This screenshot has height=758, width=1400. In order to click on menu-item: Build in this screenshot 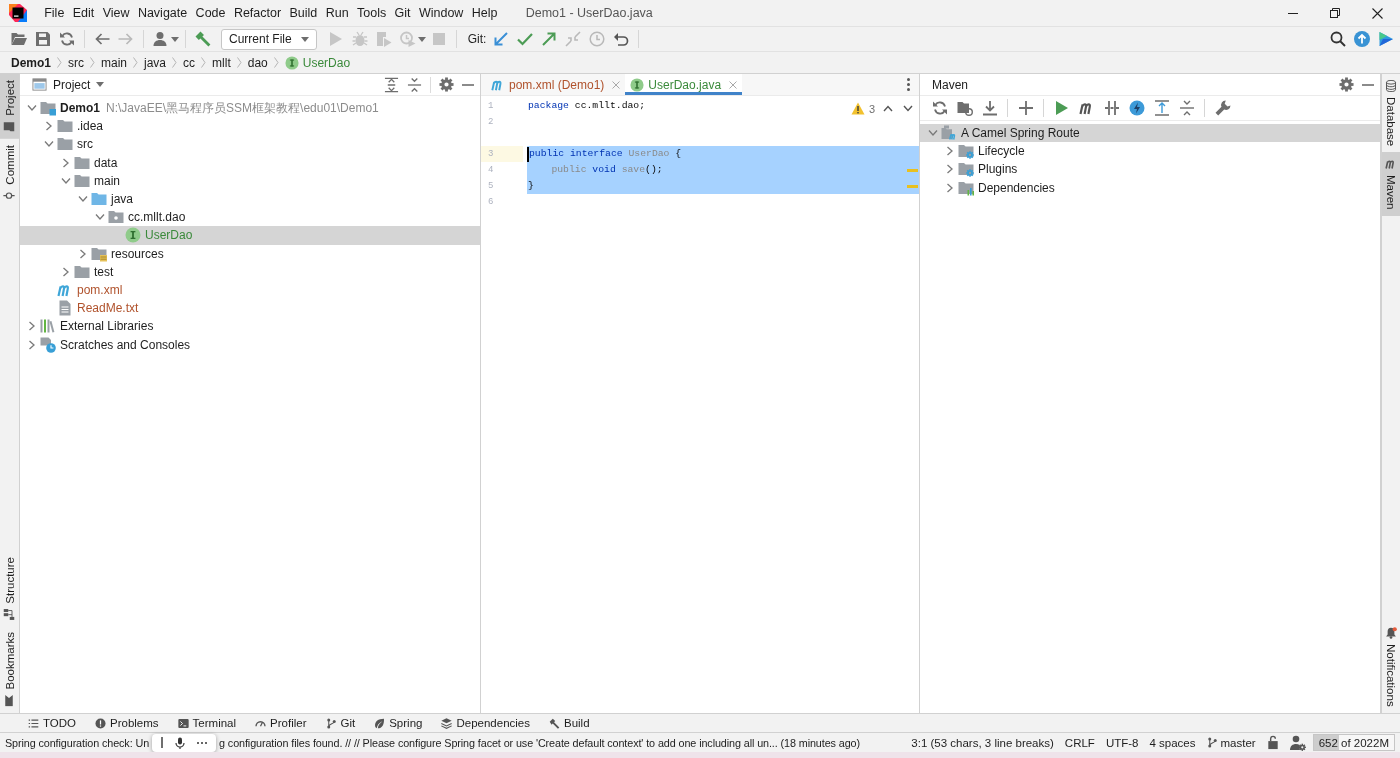, I will do `click(303, 13)`.